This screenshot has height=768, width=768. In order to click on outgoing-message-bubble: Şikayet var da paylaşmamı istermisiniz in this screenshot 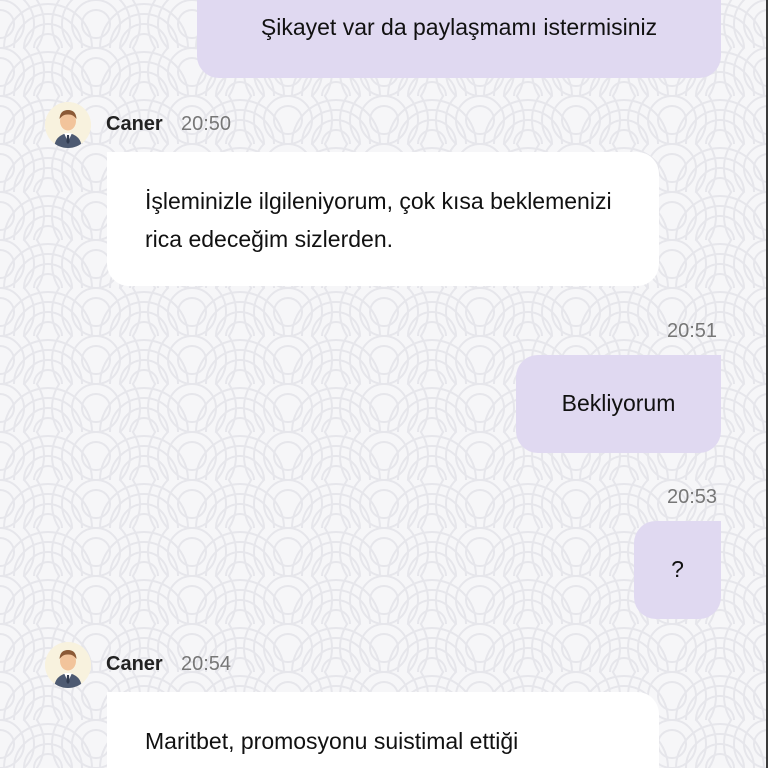, I will do `click(459, 39)`.